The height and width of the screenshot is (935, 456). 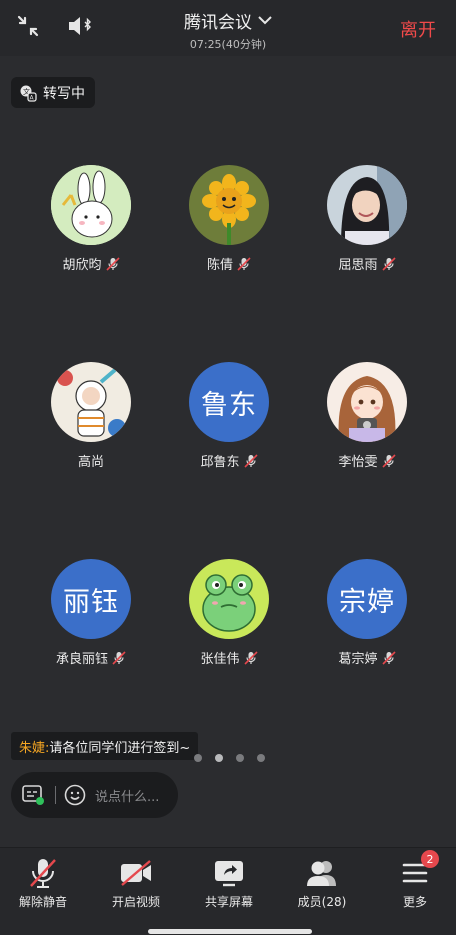 I want to click on meeting-title-area: 腾讯会议 07:25(40分钟), so click(x=228, y=30).